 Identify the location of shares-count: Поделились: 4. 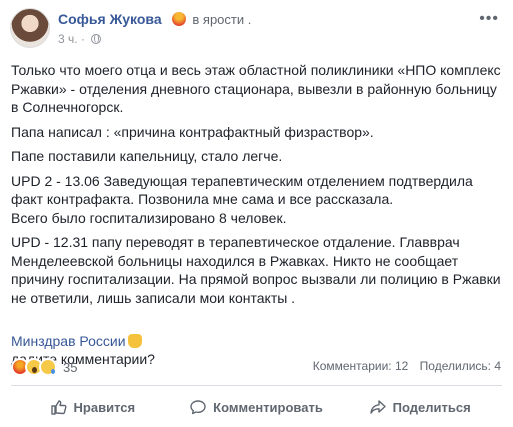
(460, 366).